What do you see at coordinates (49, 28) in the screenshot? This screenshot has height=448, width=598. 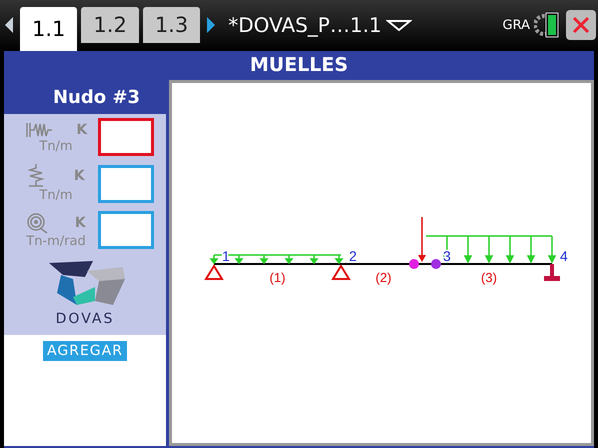 I see `page-tab: 1.1` at bounding box center [49, 28].